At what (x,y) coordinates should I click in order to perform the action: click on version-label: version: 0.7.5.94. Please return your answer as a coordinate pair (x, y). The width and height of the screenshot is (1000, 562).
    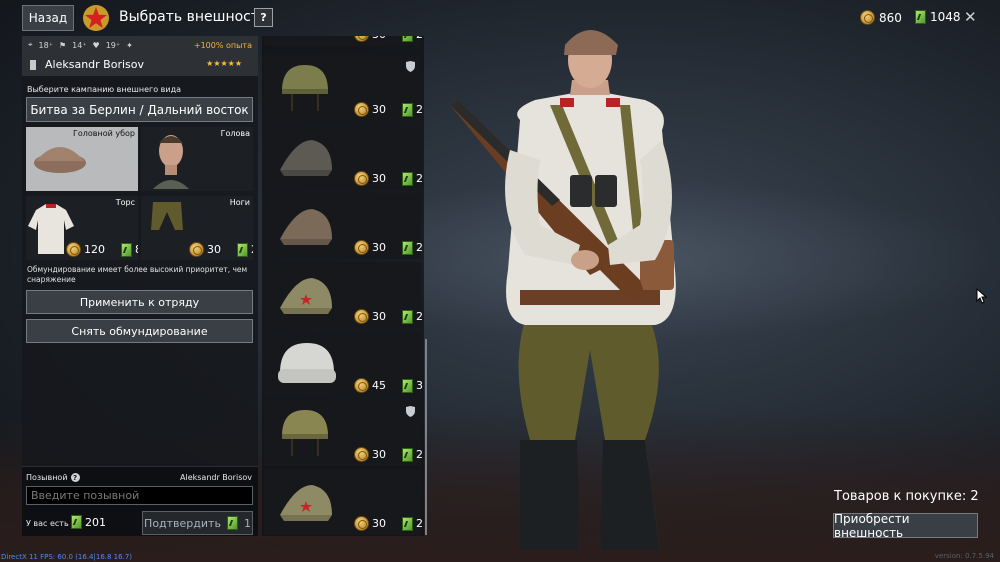
    Looking at the image, I should click on (964, 556).